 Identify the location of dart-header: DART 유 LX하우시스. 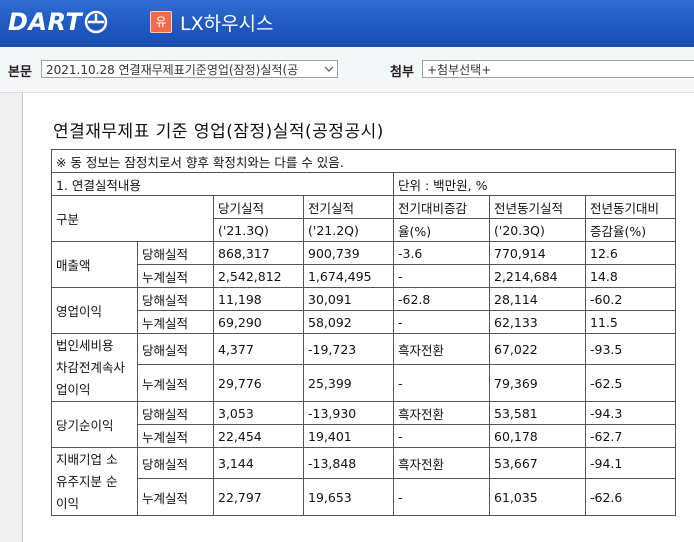
(347, 23).